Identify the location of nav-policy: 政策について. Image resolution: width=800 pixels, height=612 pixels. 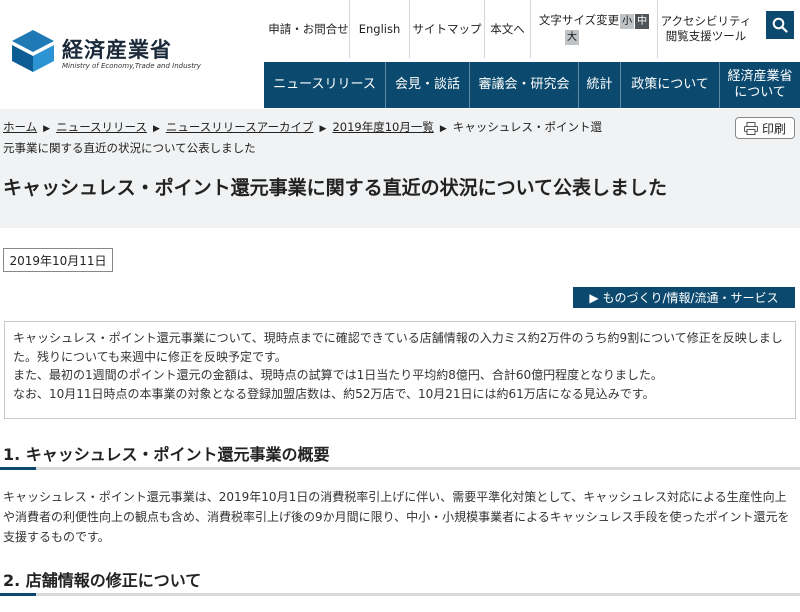
(670, 85).